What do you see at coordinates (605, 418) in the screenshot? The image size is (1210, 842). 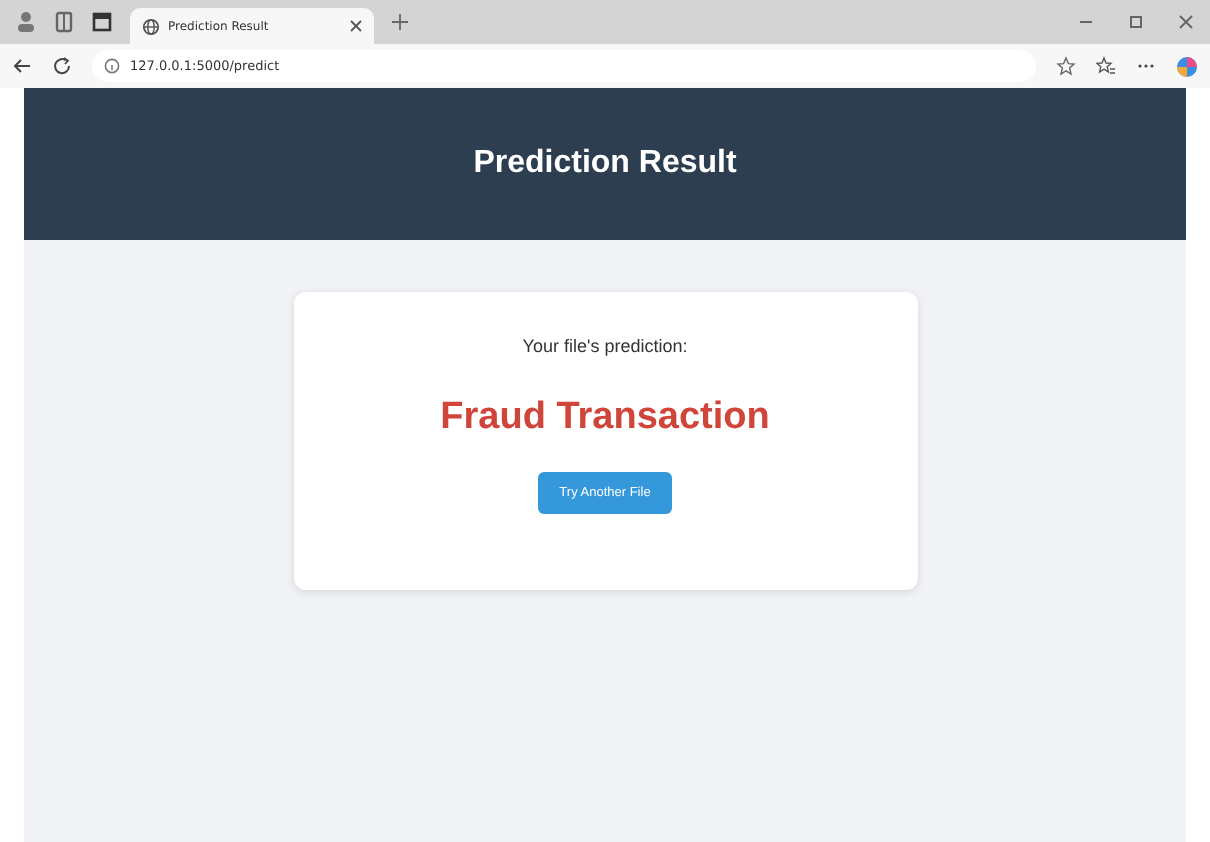 I see `prediction-result: Fraud Transaction` at bounding box center [605, 418].